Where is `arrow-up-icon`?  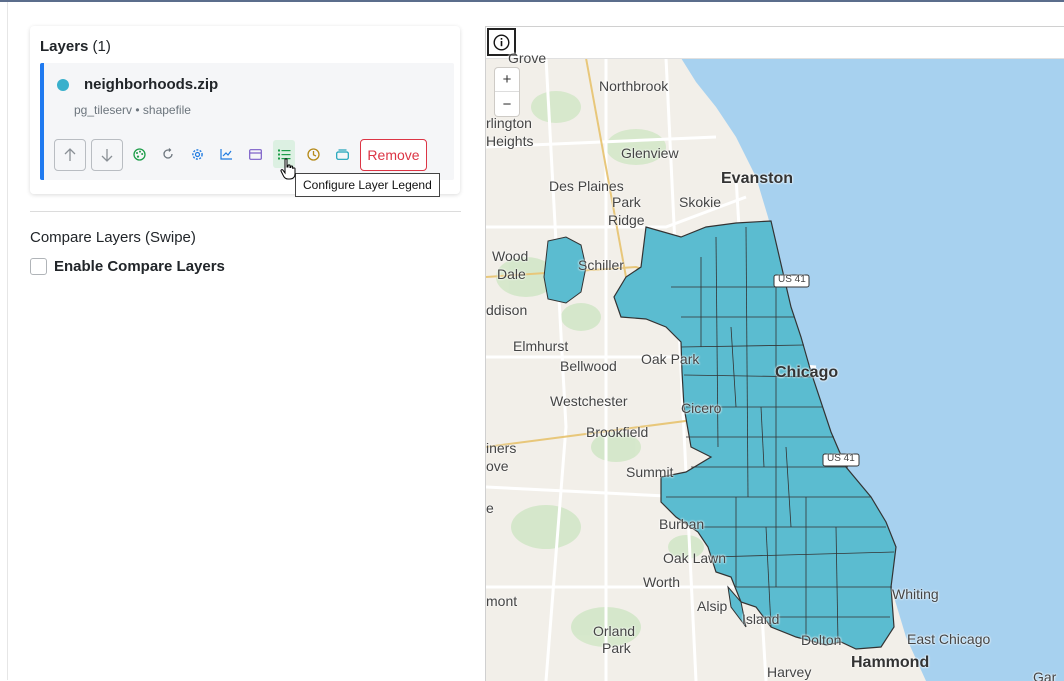 arrow-up-icon is located at coordinates (70, 154).